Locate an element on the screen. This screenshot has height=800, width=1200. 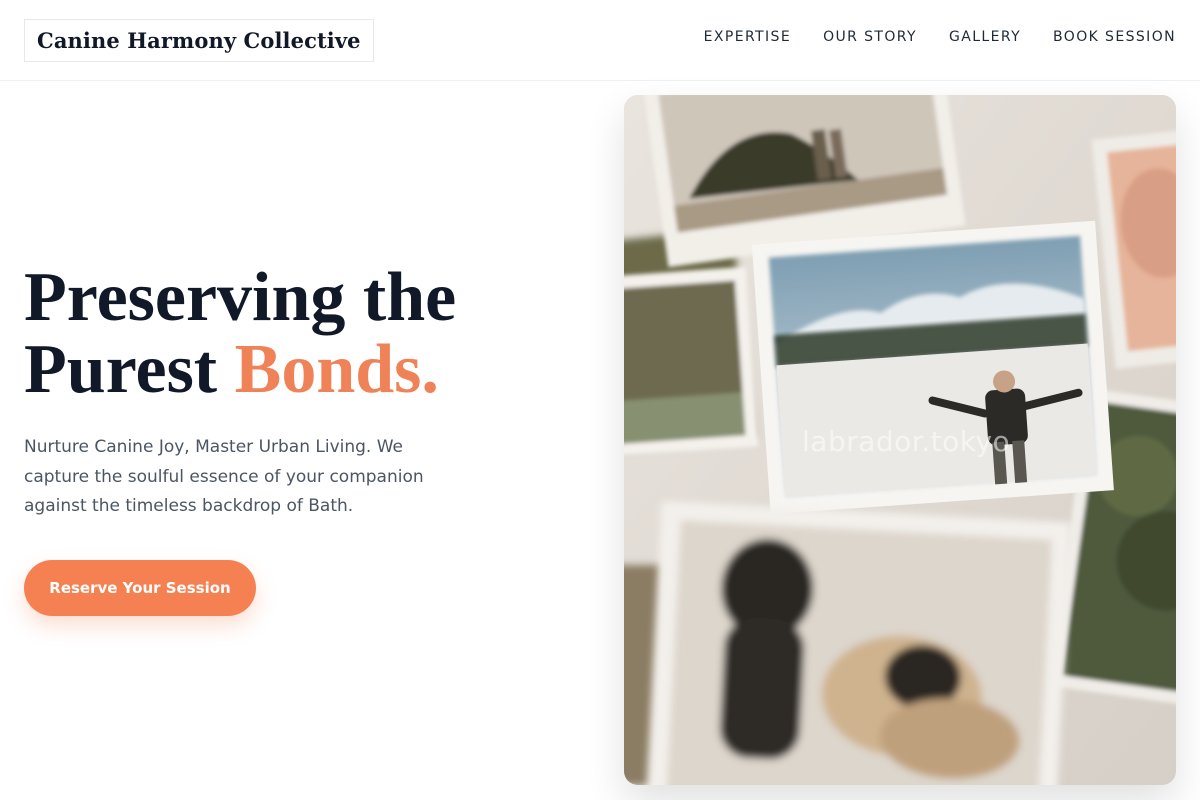
image-watermark: labrador.tokyo is located at coordinates (906, 441).